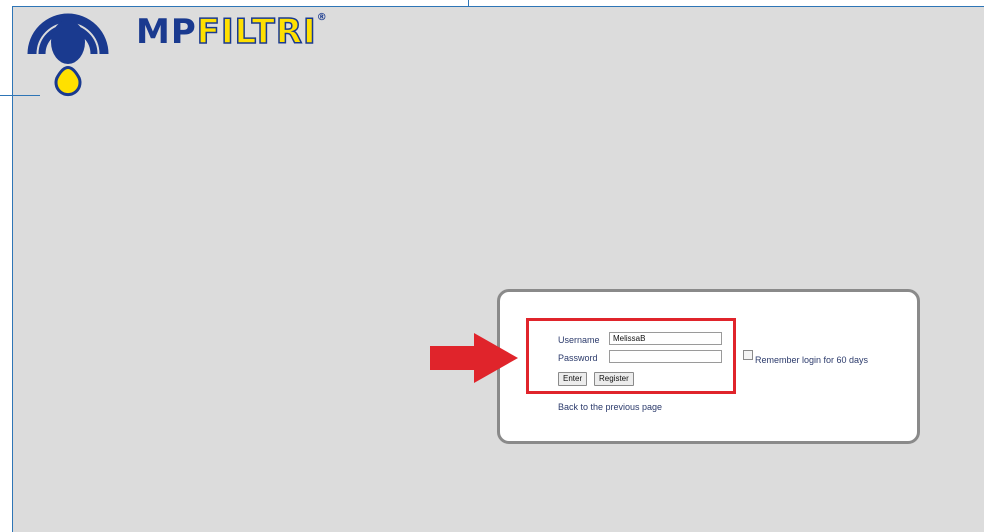 Image resolution: width=990 pixels, height=532 pixels. What do you see at coordinates (610, 407) in the screenshot?
I see `back-link: Back to the previous page` at bounding box center [610, 407].